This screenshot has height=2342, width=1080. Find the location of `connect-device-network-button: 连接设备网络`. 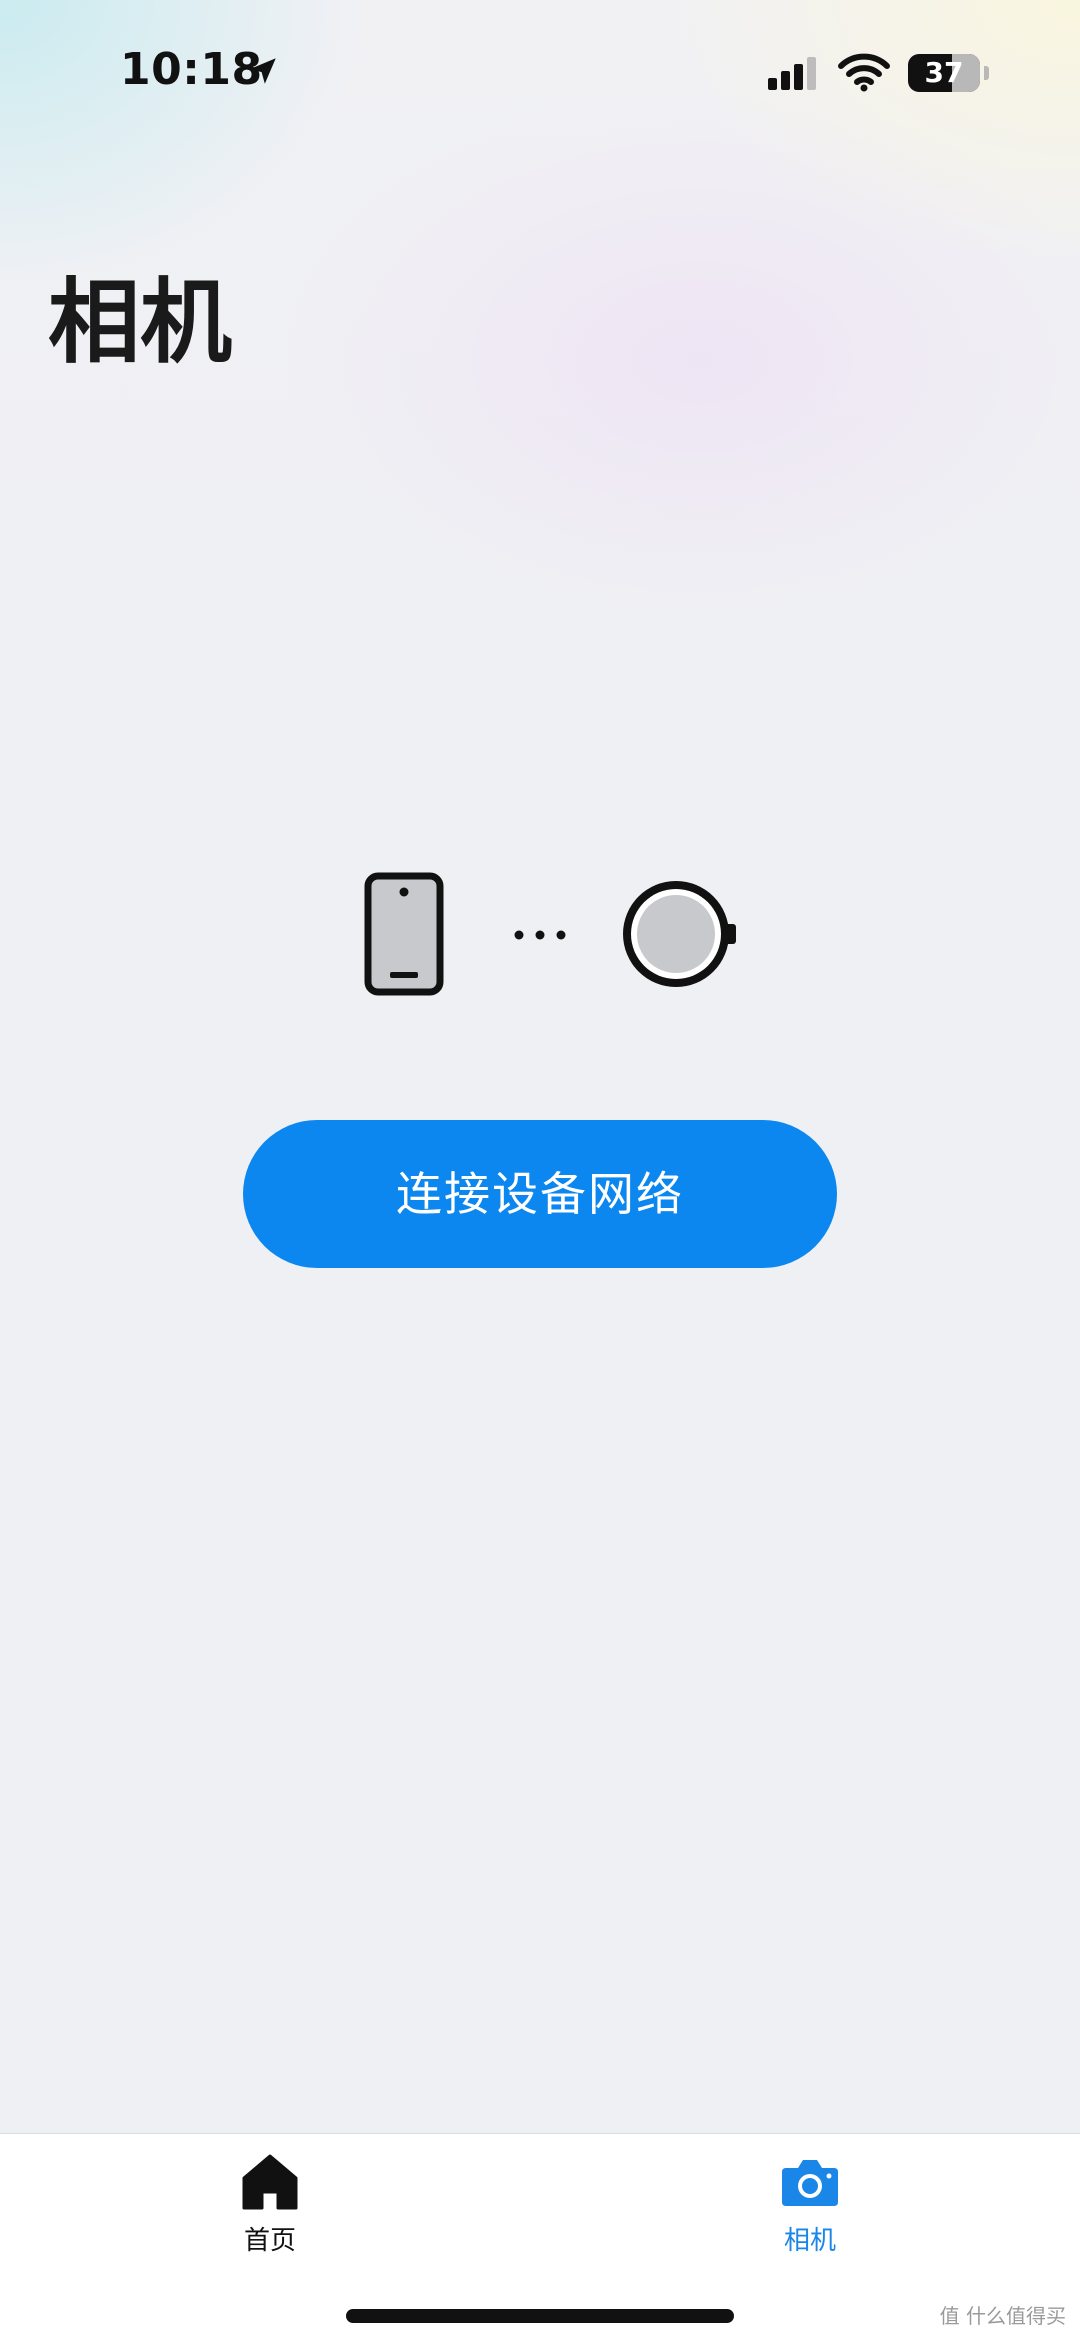

connect-device-network-button: 连接设备网络 is located at coordinates (540, 1194).